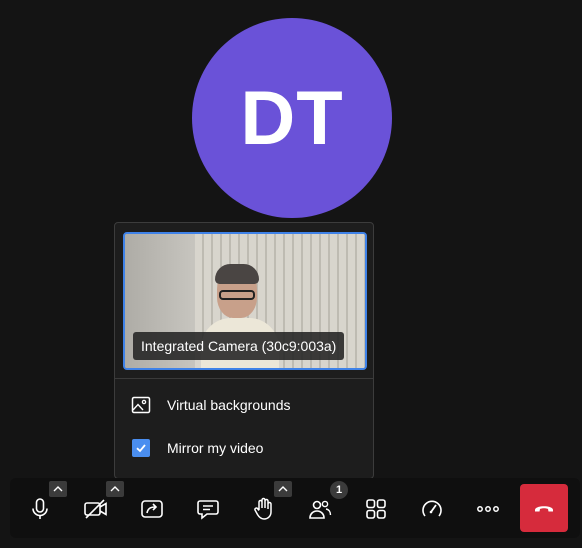 This screenshot has height=548, width=582. Describe the element at coordinates (244, 378) in the screenshot. I see `popup-divider` at that location.